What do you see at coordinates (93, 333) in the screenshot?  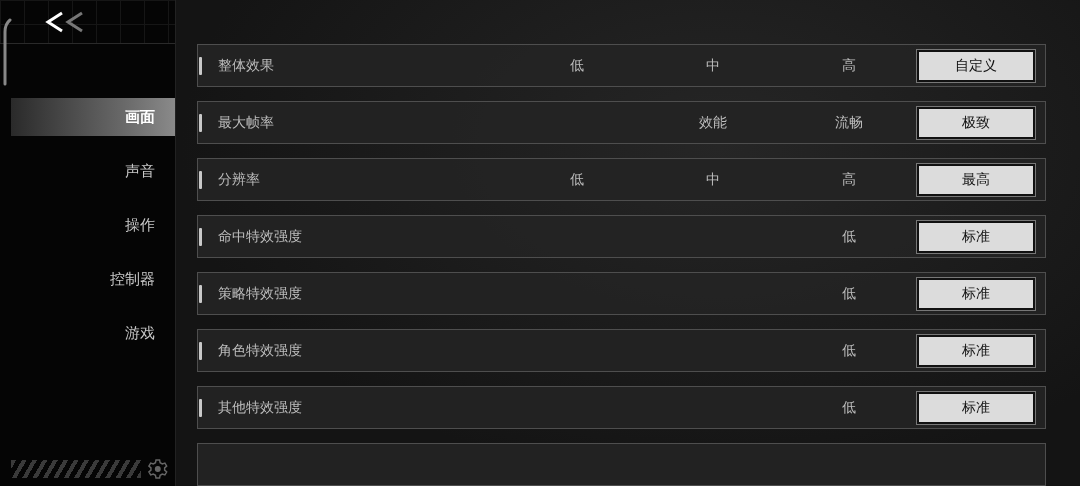 I see `nav-tab: 游戏` at bounding box center [93, 333].